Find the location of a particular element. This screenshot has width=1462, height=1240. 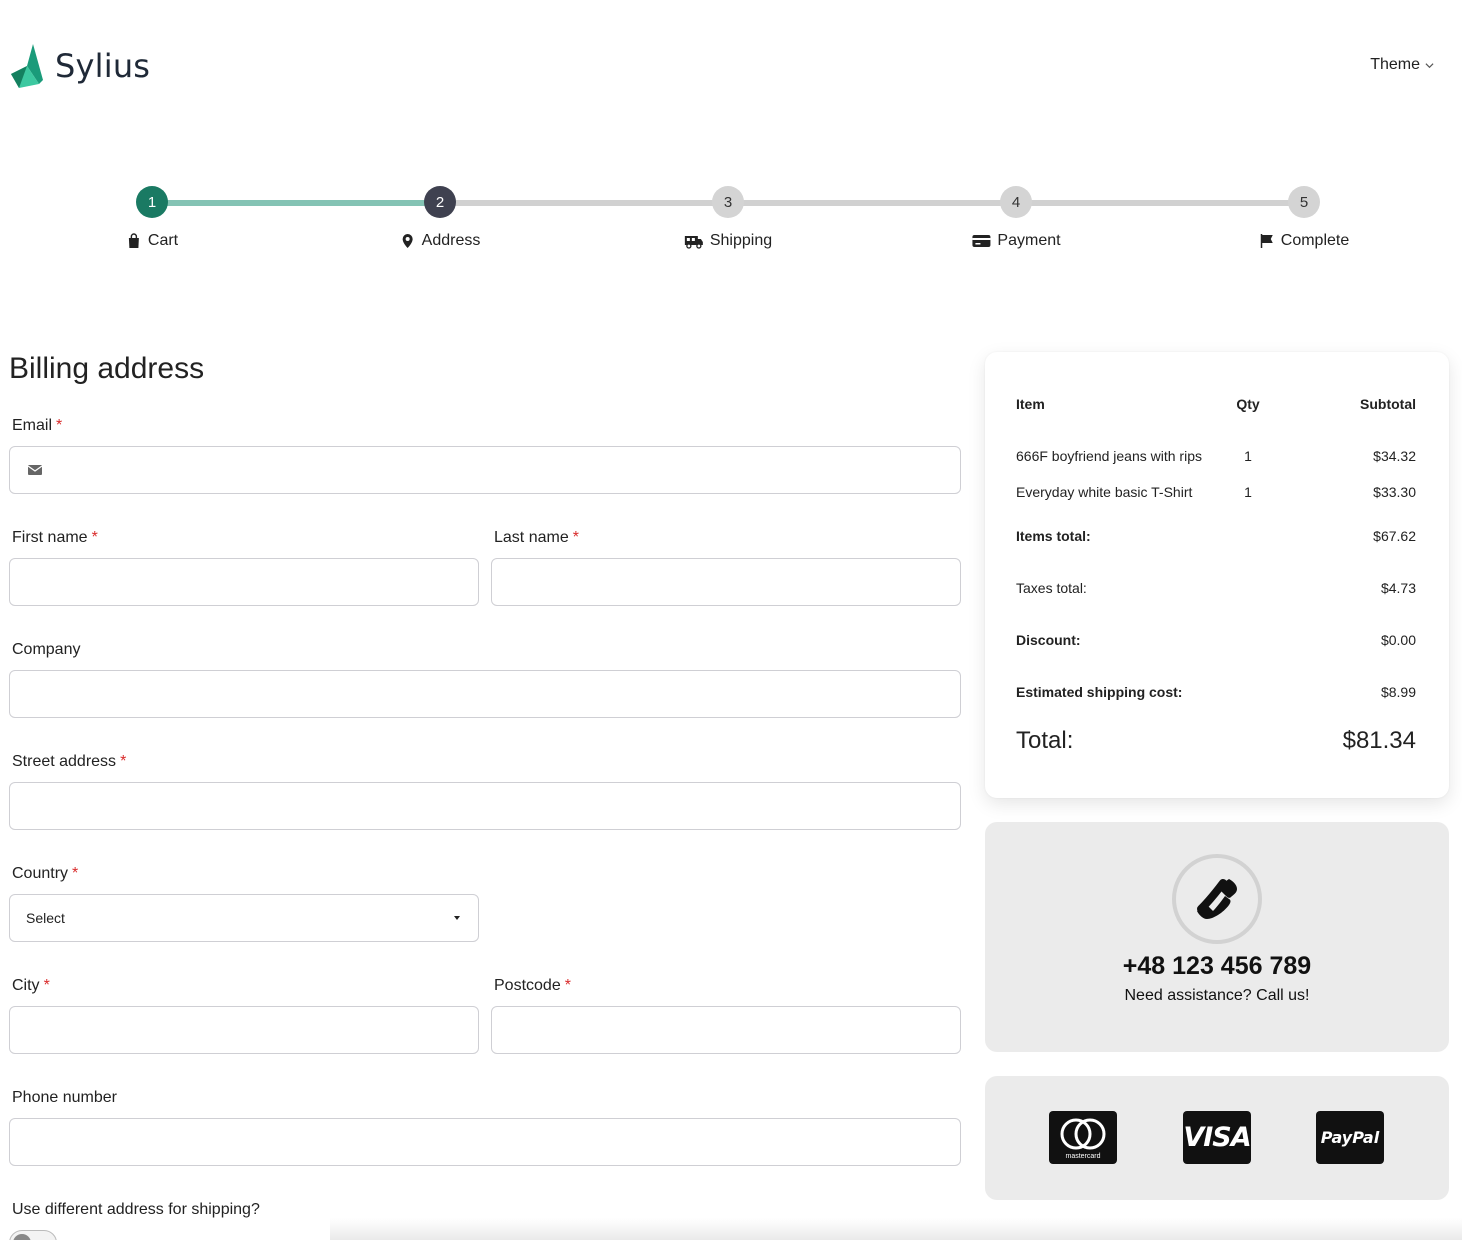

brand-logo: Sylius is located at coordinates (79, 66).